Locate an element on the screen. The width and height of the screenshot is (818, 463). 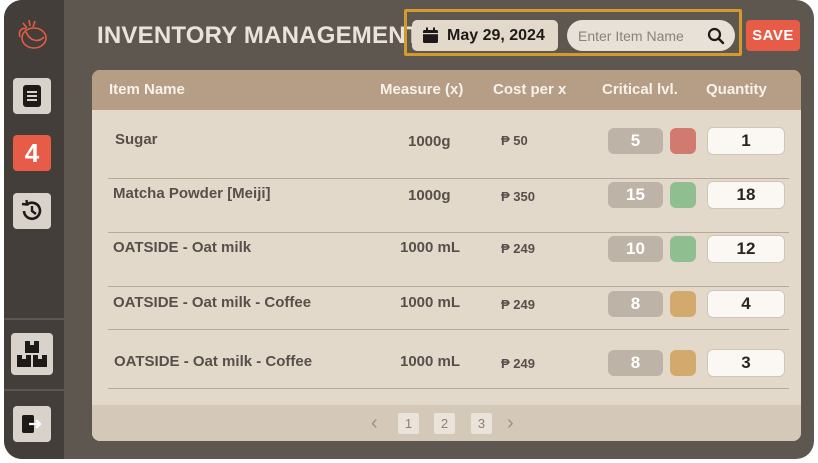
pagination: ‹ 1 2 3 › is located at coordinates (446, 423).